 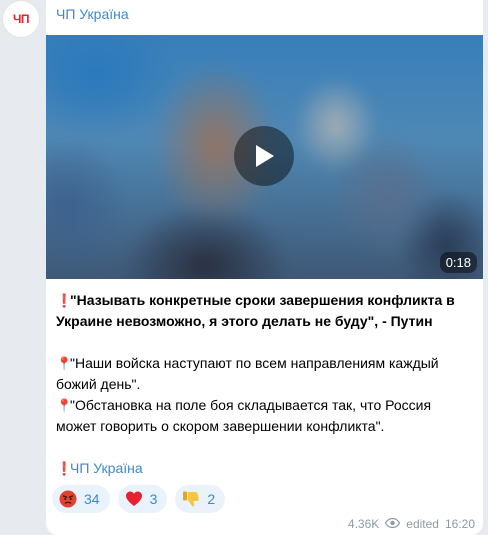 What do you see at coordinates (68, 499) in the screenshot?
I see `angry-face-icon` at bounding box center [68, 499].